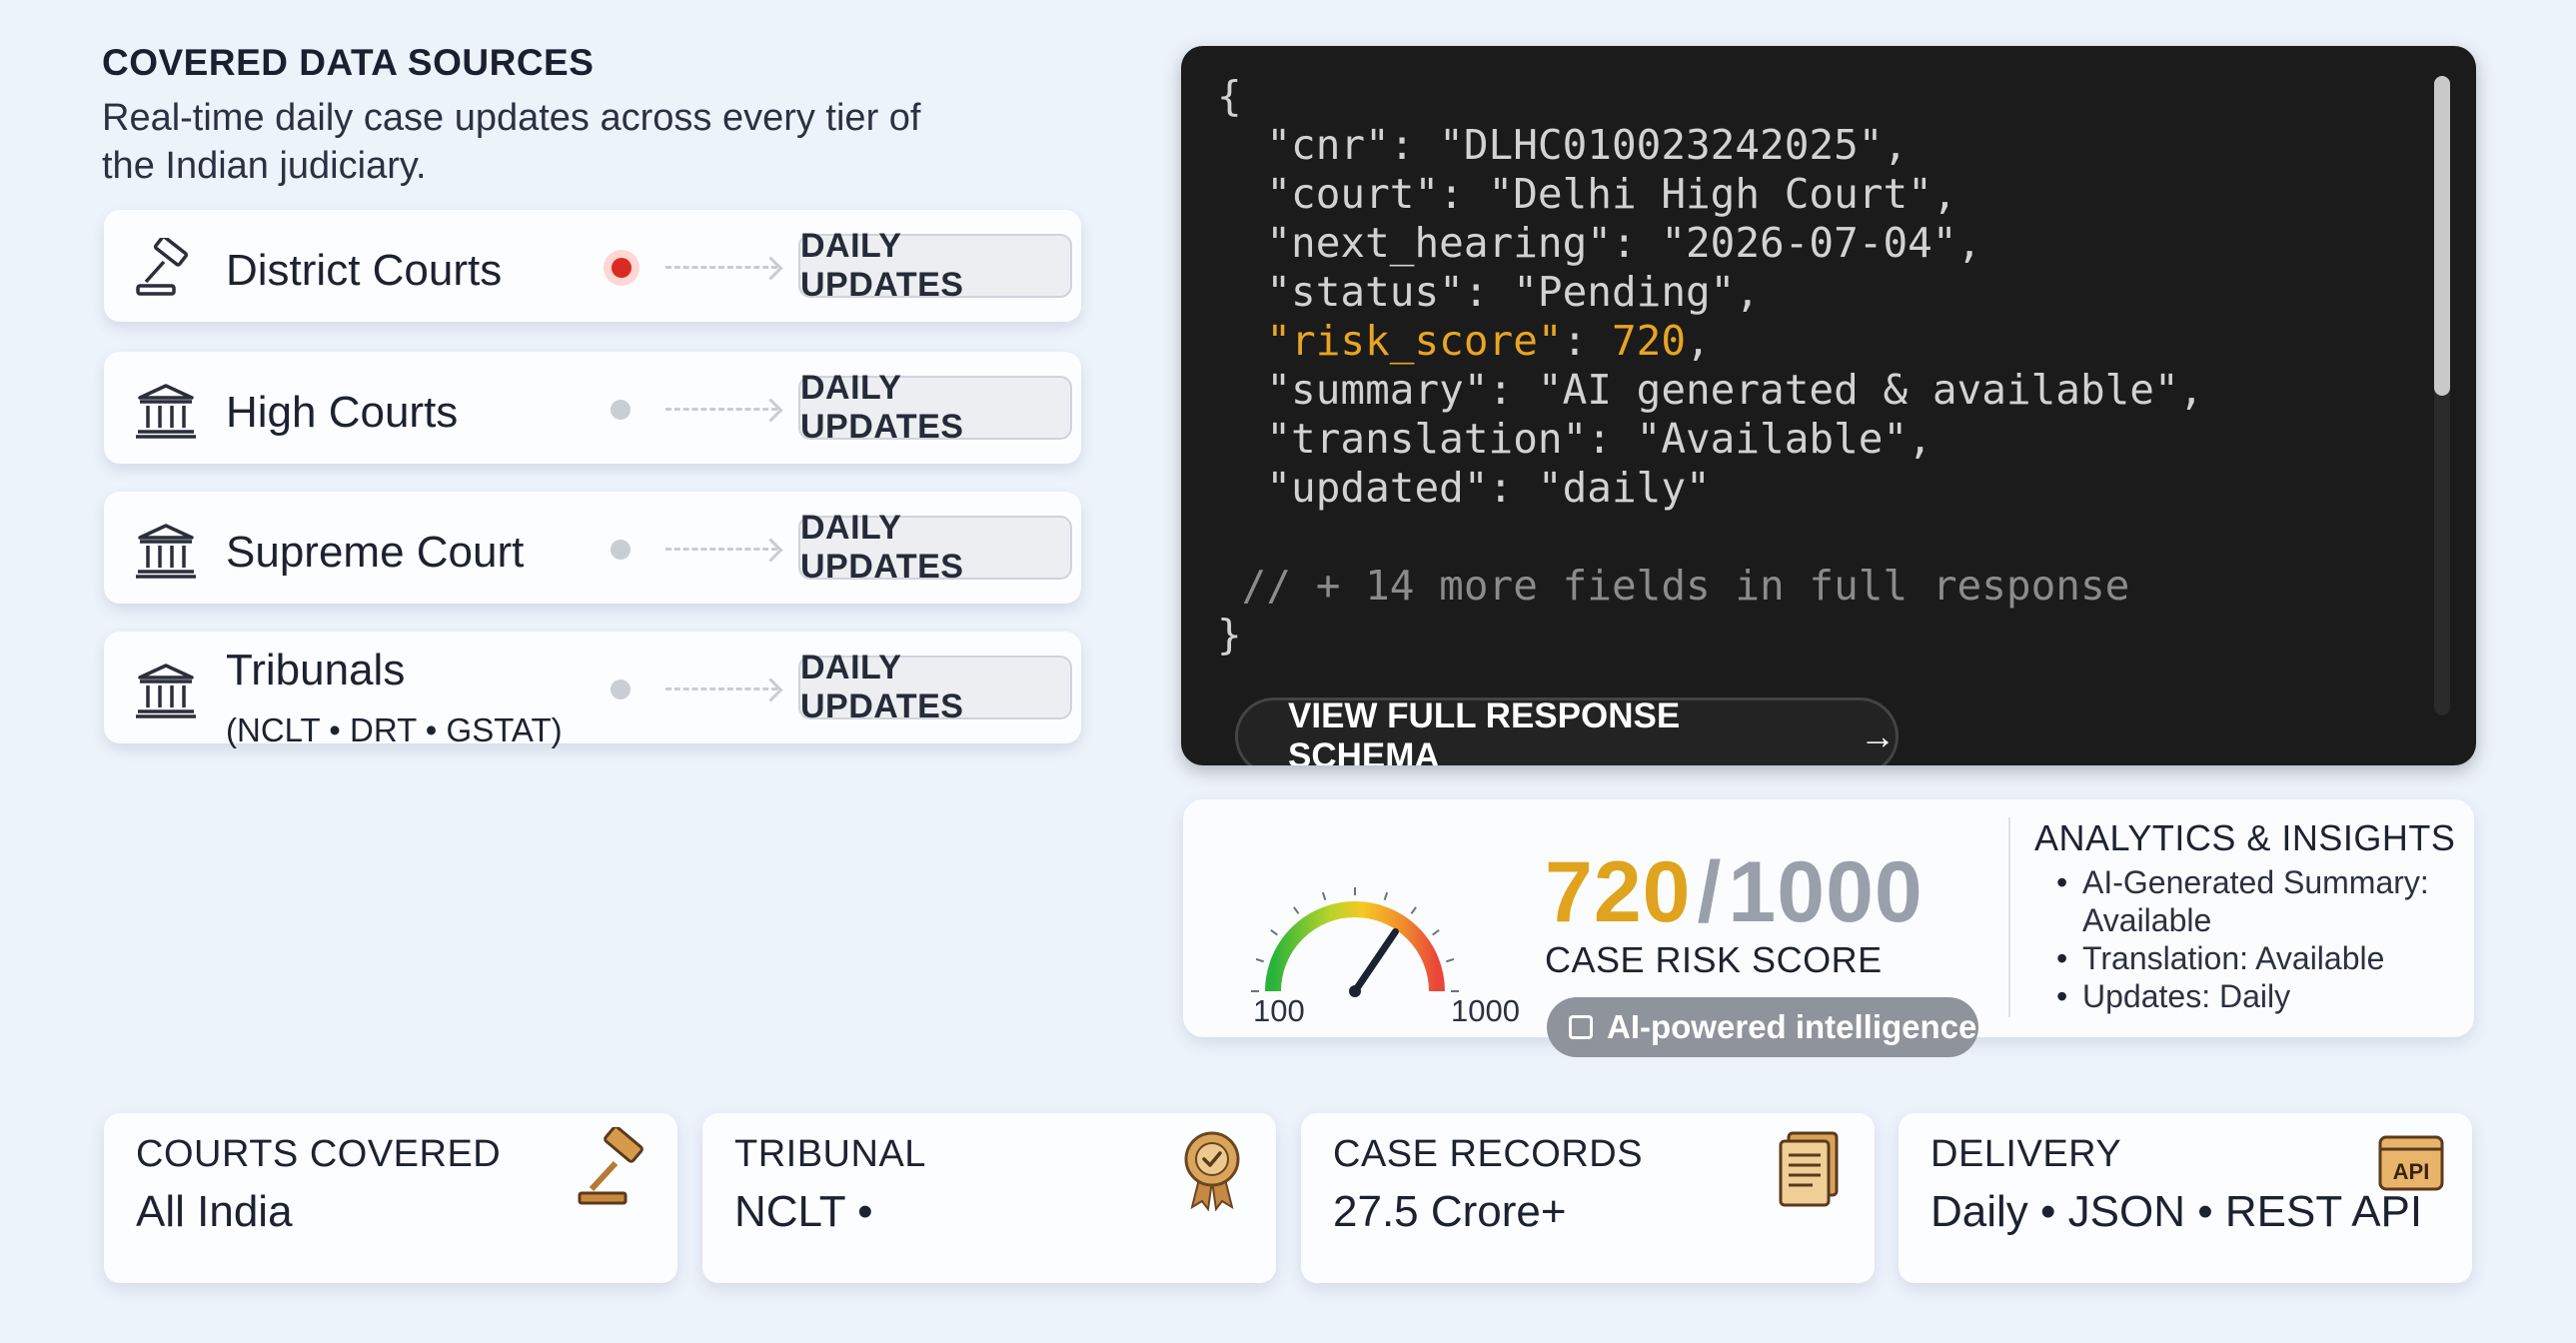 The height and width of the screenshot is (1343, 2576). Describe the element at coordinates (2026, 1154) in the screenshot. I see `stat-label: DELIVERY` at that location.